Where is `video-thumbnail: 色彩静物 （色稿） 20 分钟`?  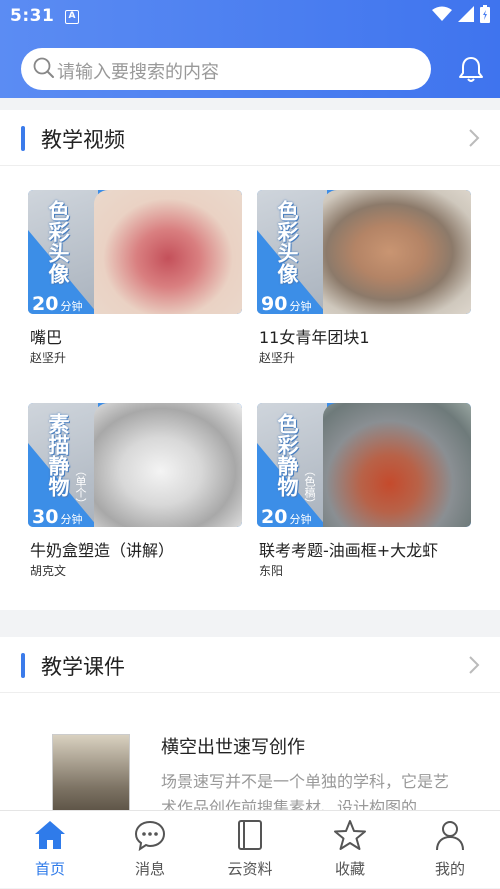 video-thumbnail: 色彩静物 （色稿） 20 分钟 is located at coordinates (364, 465).